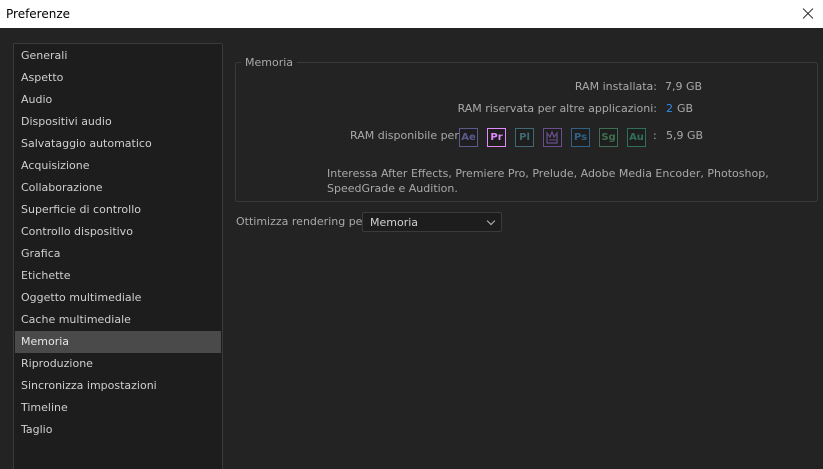  I want to click on sidebar-item-memoria: Memoria, so click(118, 342).